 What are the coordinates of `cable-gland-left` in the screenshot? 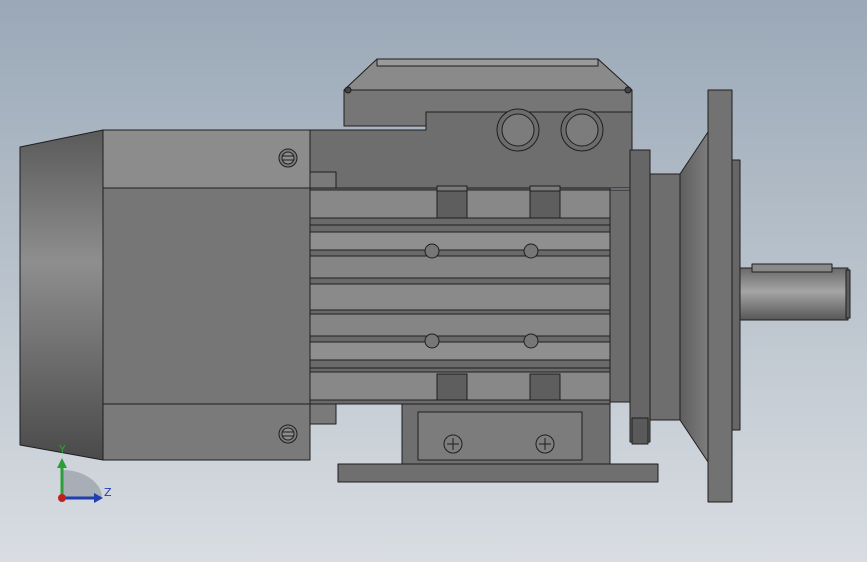 It's located at (518, 130).